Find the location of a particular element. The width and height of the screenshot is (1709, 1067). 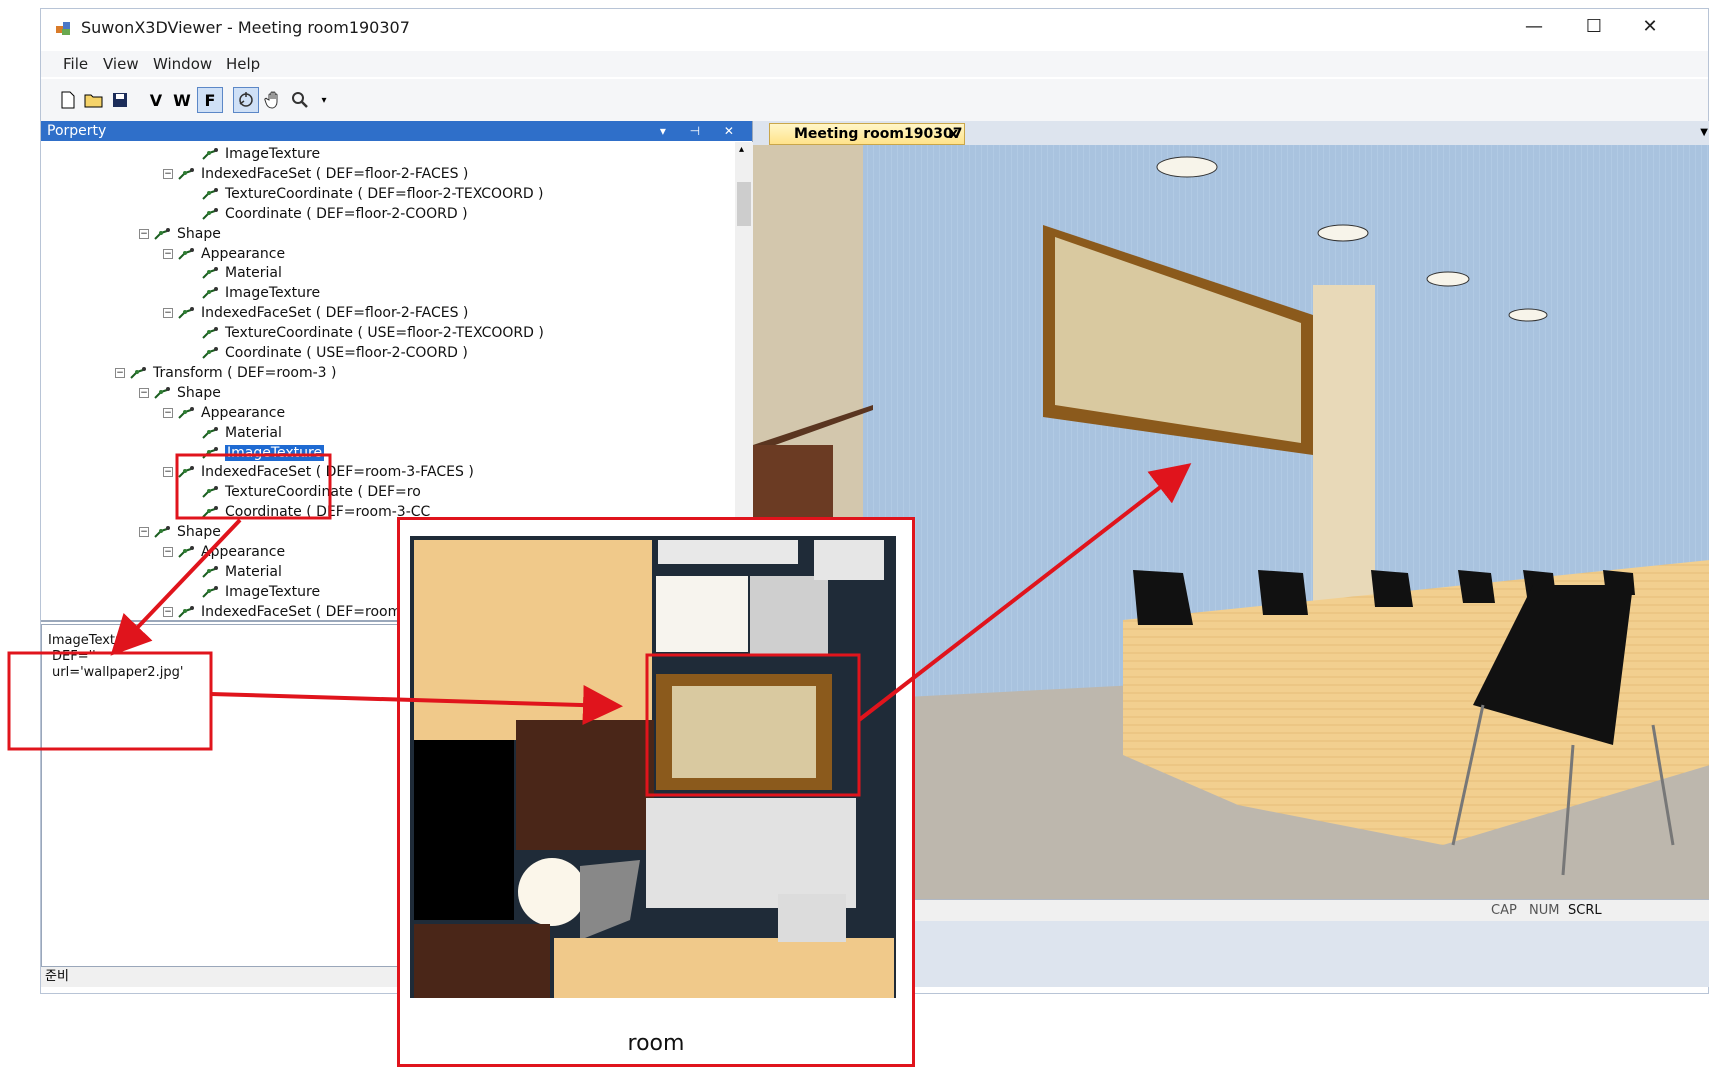

maximize-button: ☐ is located at coordinates (1594, 27).